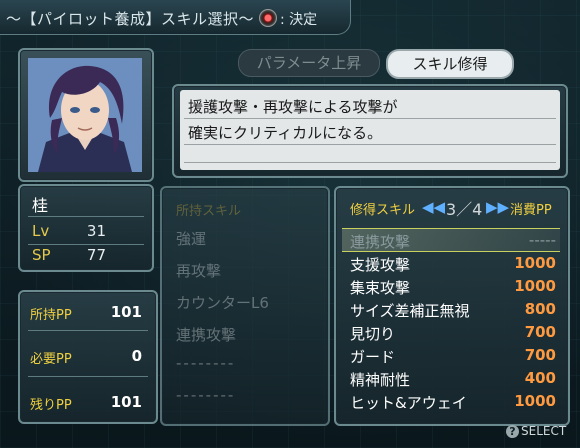 This screenshot has width=580, height=448. Describe the element at coordinates (451, 355) in the screenshot. I see `skill-row: ガード 700` at that location.